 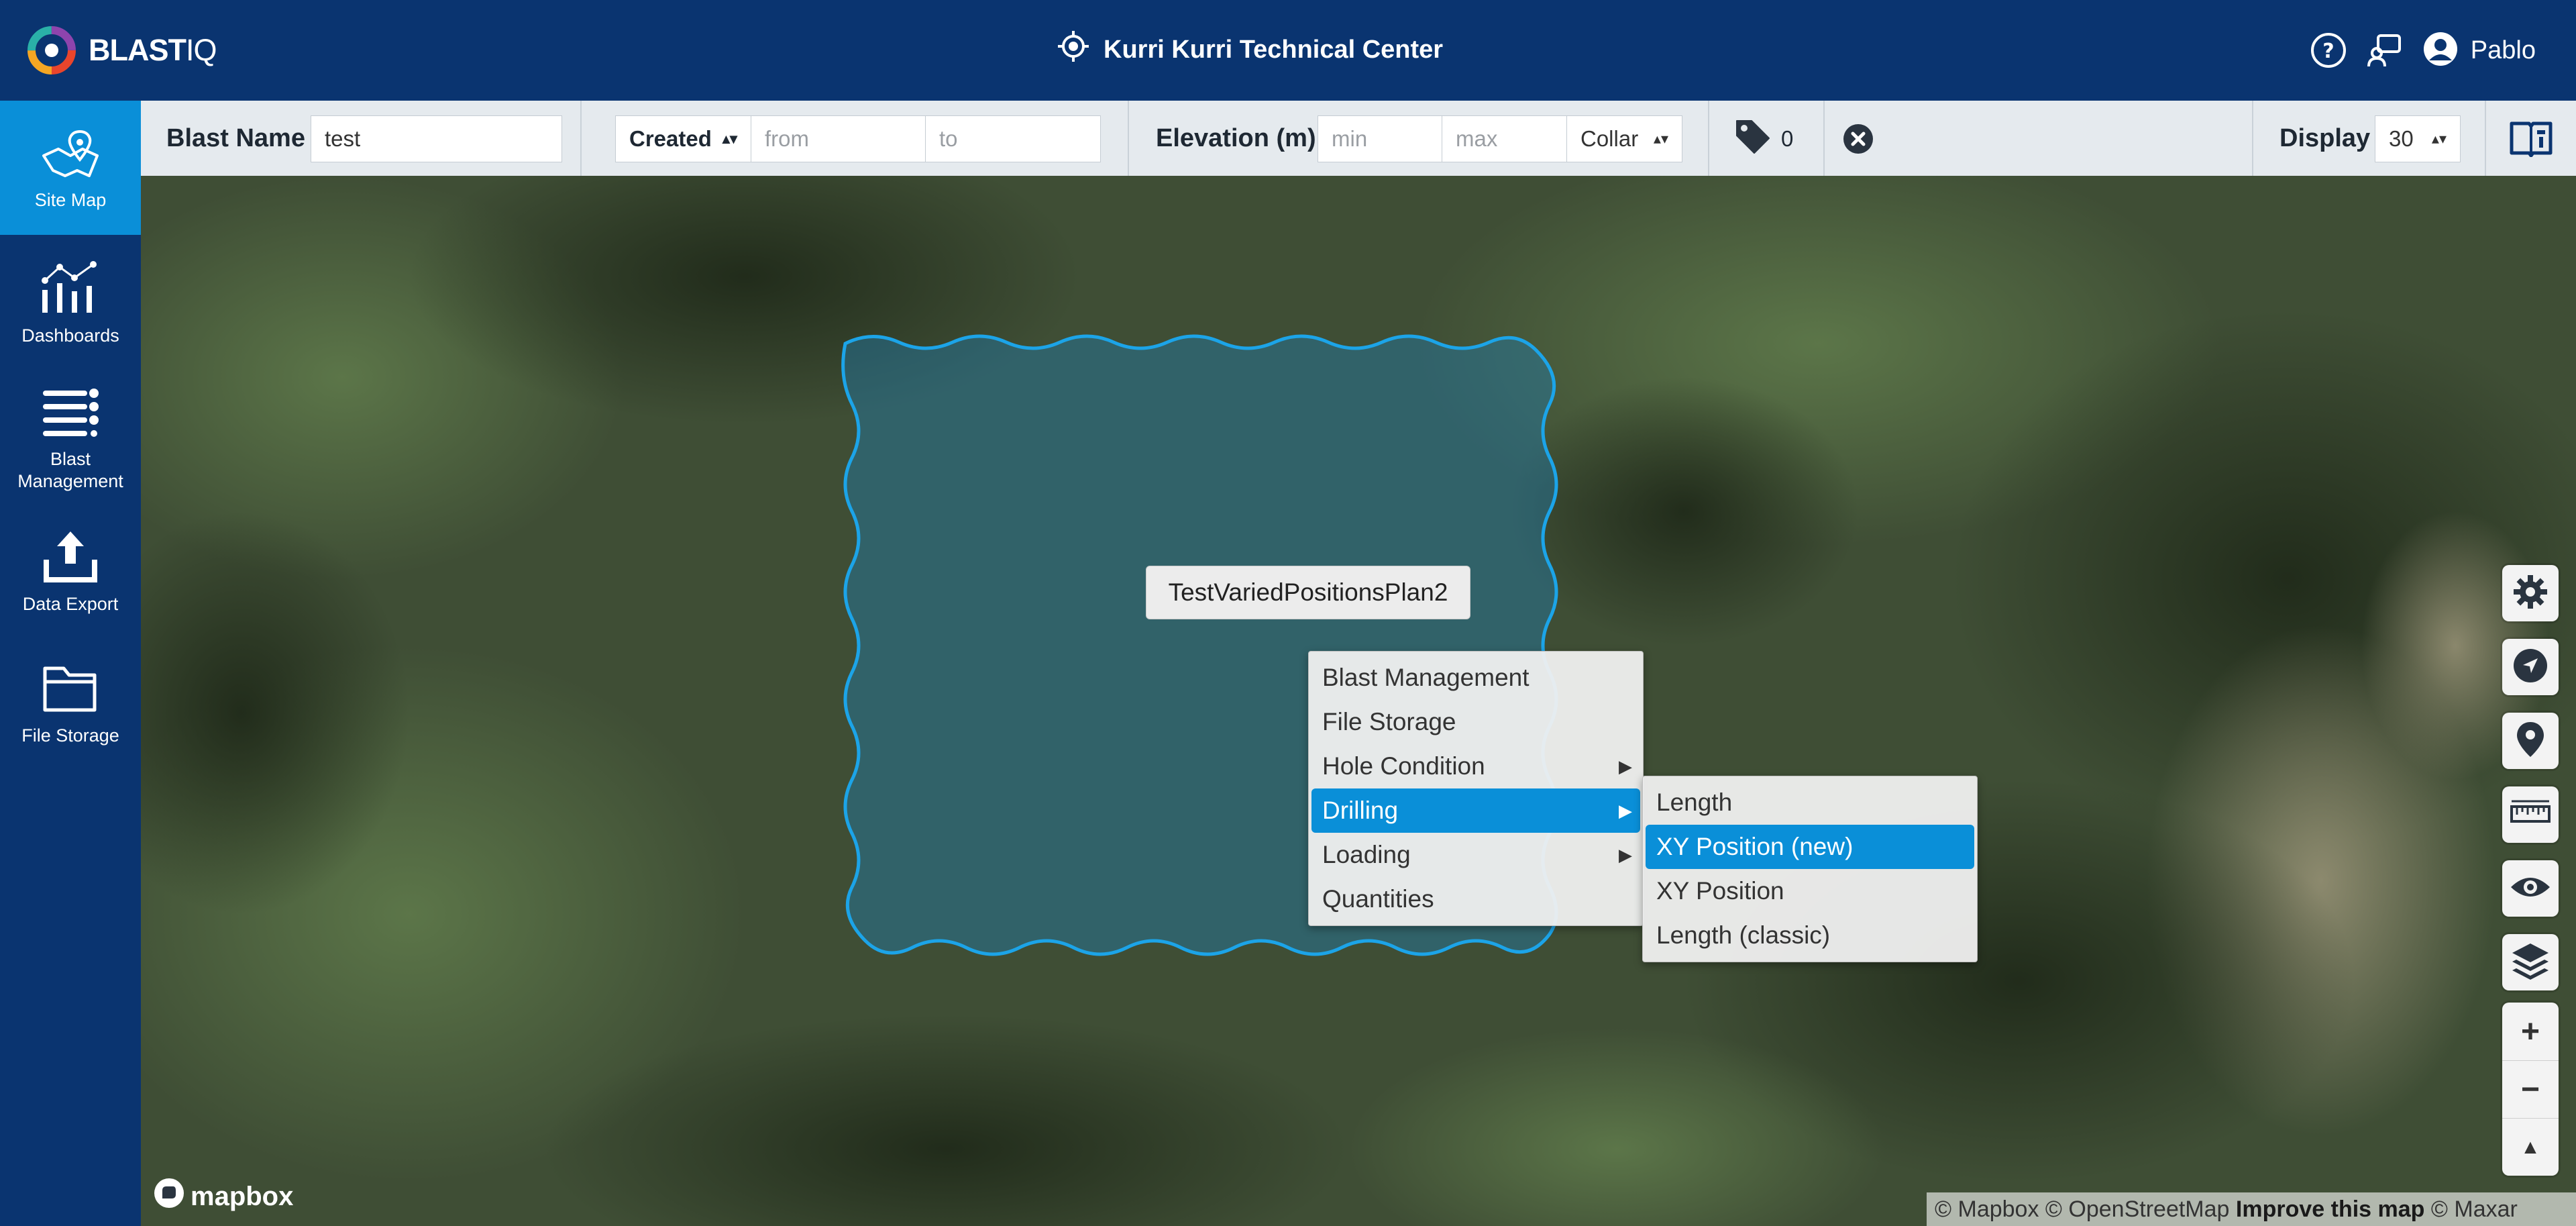 What do you see at coordinates (1743, 935) in the screenshot?
I see `menu-item-label: Length (classic)` at bounding box center [1743, 935].